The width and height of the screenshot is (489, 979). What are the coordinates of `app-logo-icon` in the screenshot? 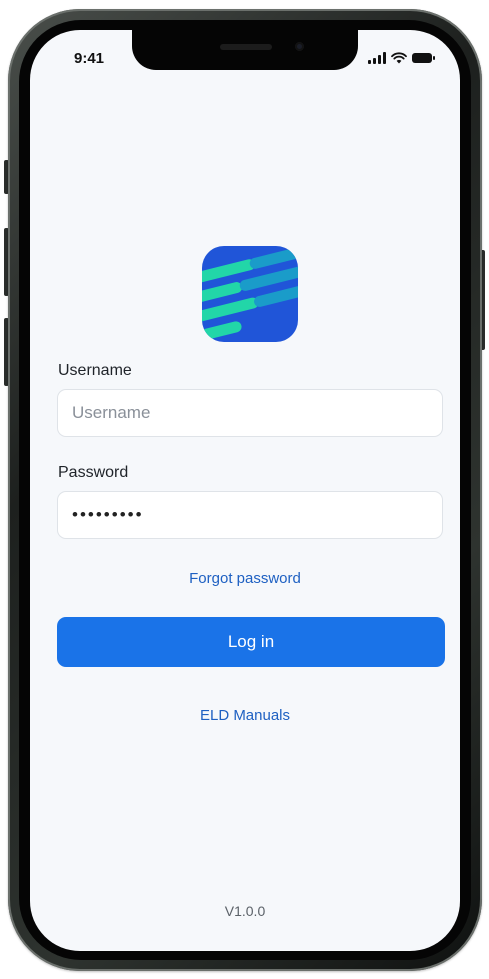 It's located at (250, 294).